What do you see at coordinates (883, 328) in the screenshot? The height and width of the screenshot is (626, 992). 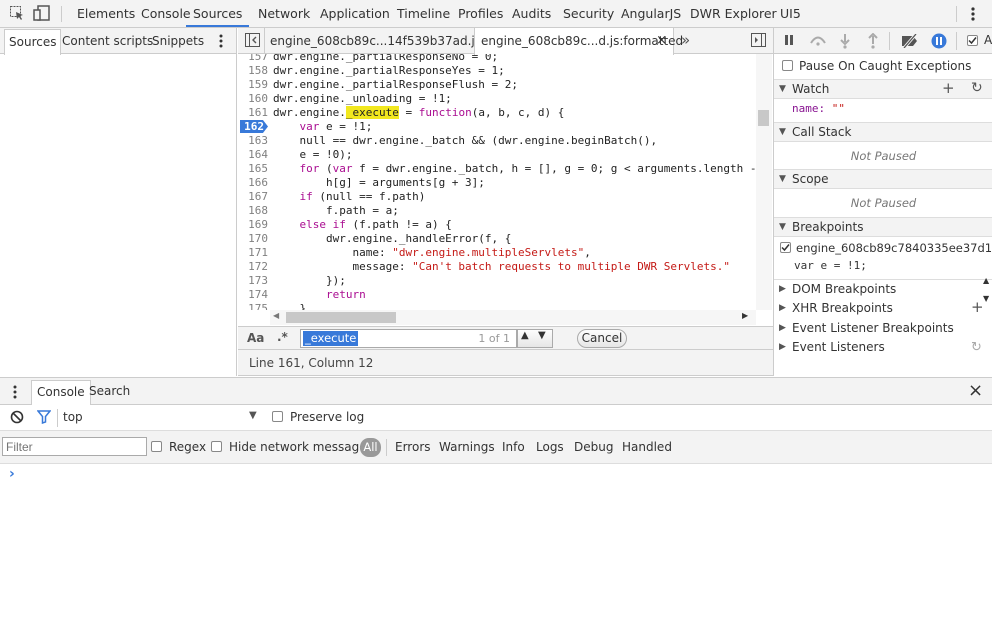 I see `event-listener-breakpoints-header: ▶ Event Listener Breakpoints` at bounding box center [883, 328].